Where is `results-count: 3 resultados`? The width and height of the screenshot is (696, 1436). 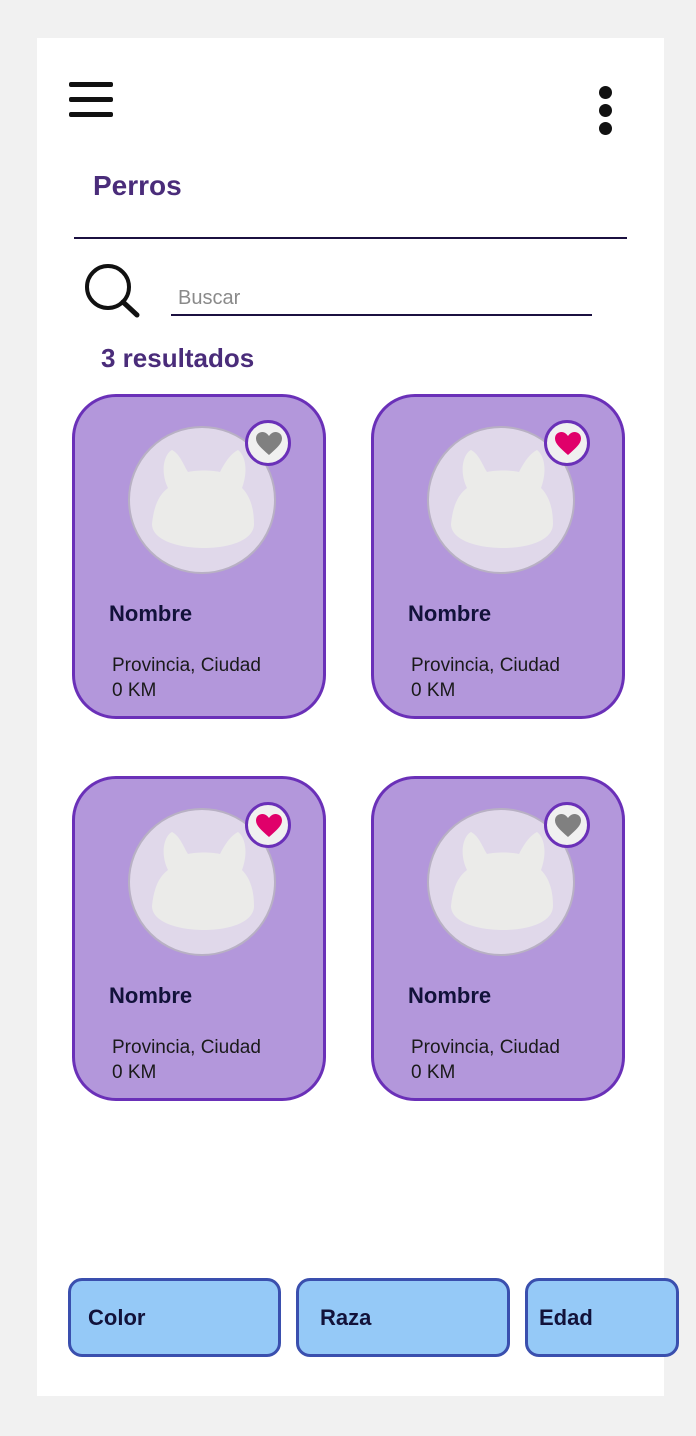 results-count: 3 resultados is located at coordinates (178, 358).